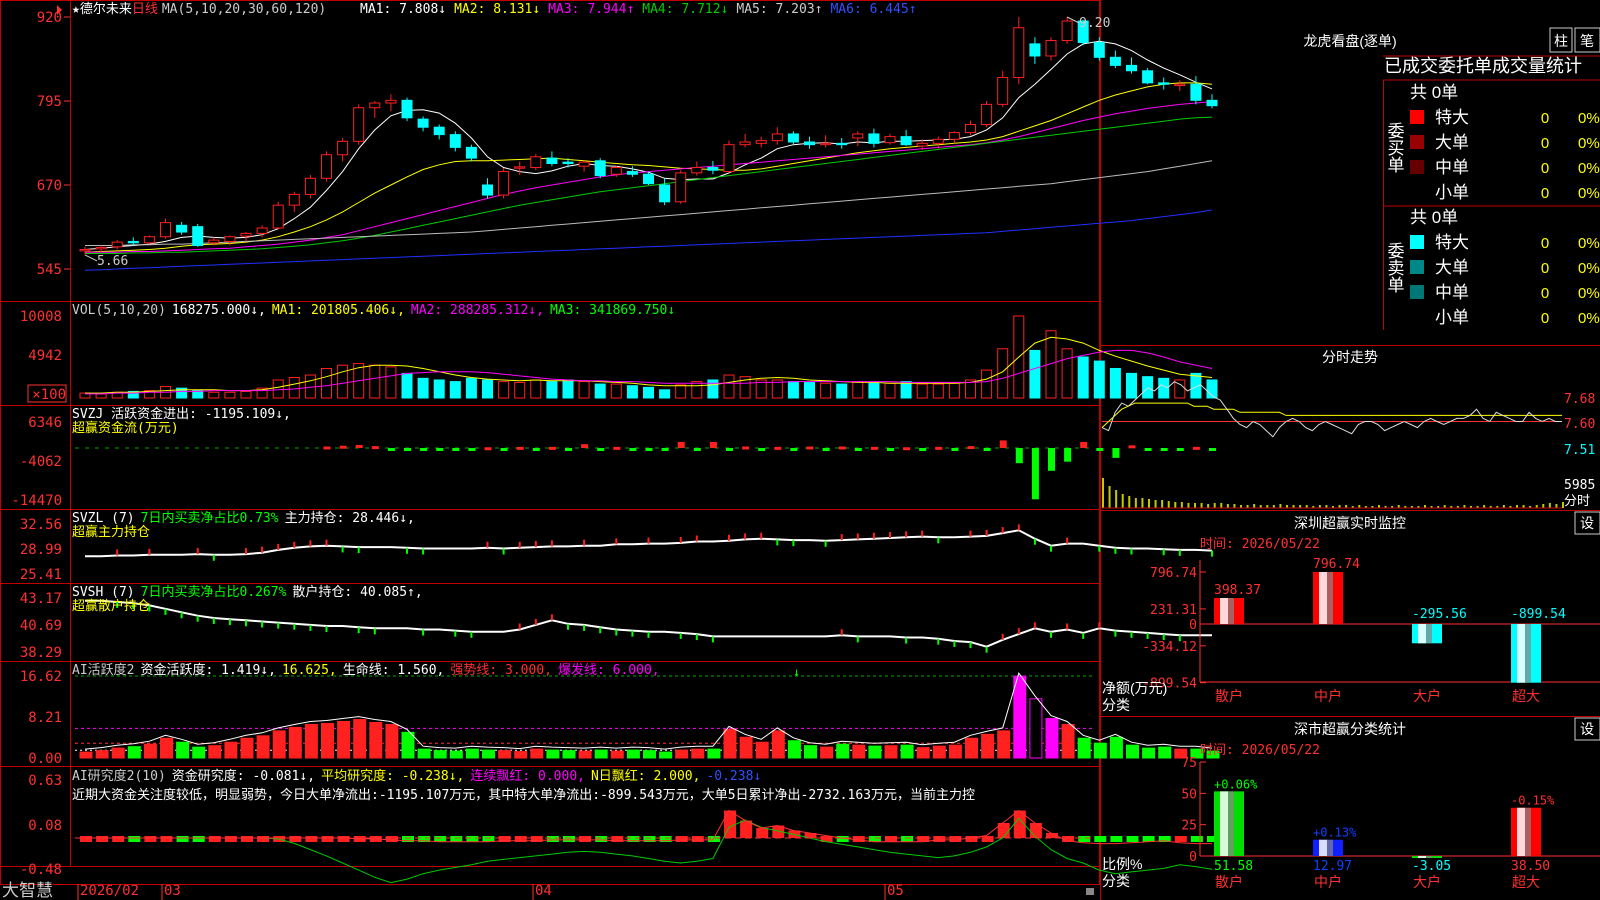  What do you see at coordinates (1545, 193) in the screenshot?
I see `order-count: 0` at bounding box center [1545, 193].